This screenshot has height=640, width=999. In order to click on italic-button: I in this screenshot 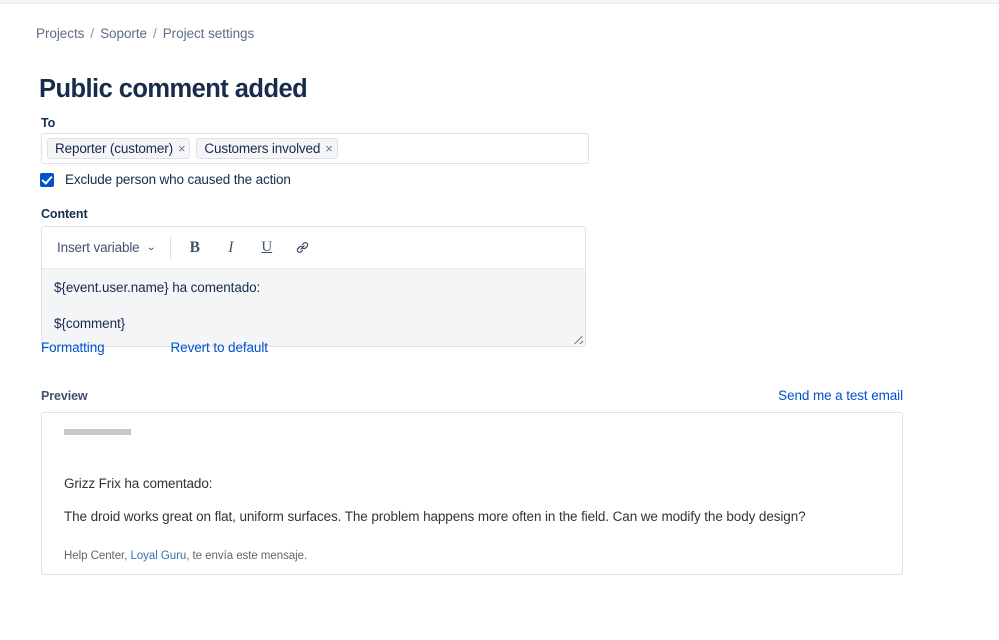, I will do `click(231, 248)`.